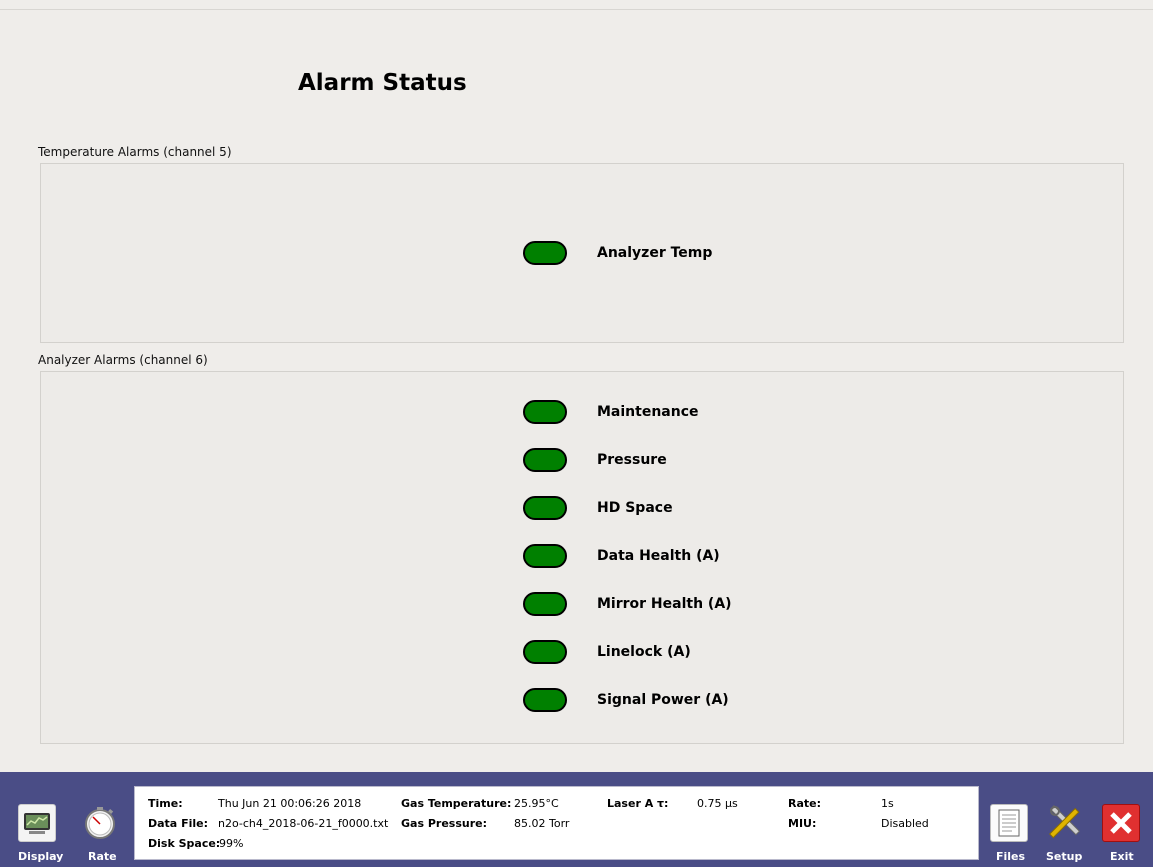 The width and height of the screenshot is (1153, 867). I want to click on page-title: Alarm Status, so click(382, 83).